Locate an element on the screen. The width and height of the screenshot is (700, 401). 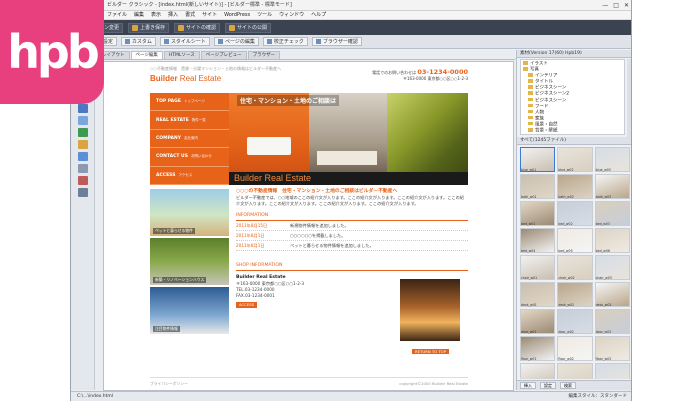
select-tool-icon is located at coordinates (83, 108).